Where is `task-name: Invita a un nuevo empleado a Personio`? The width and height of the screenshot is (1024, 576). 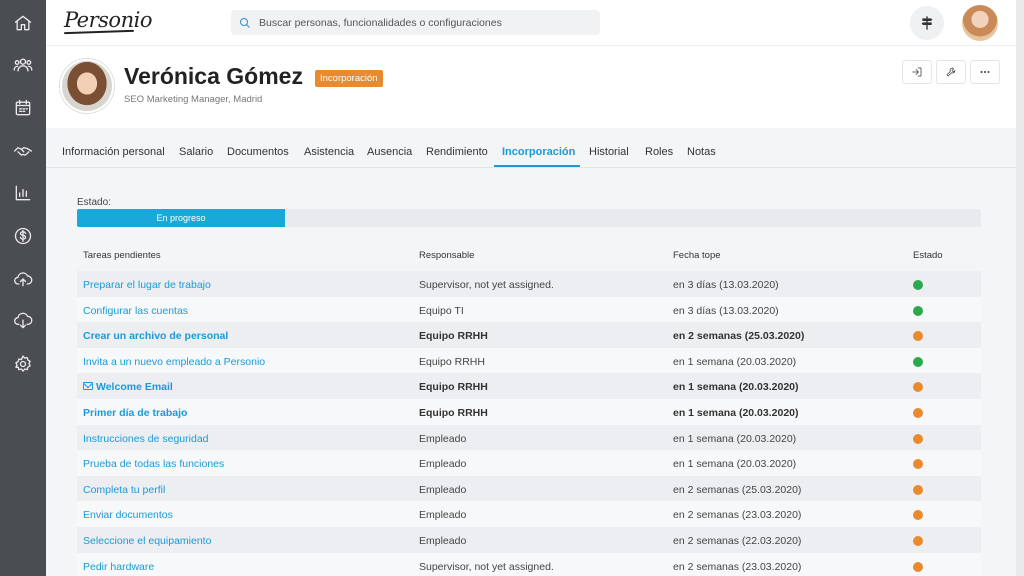 task-name: Invita a un nuevo empleado a Personio is located at coordinates (174, 361).